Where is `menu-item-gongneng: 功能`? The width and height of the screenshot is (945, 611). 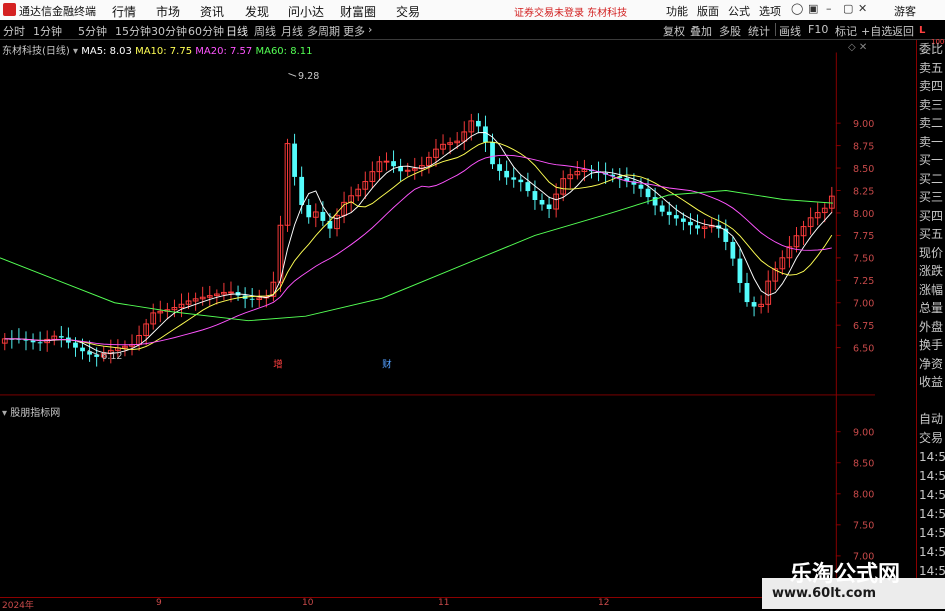 menu-item-gongneng: 功能 is located at coordinates (677, 11).